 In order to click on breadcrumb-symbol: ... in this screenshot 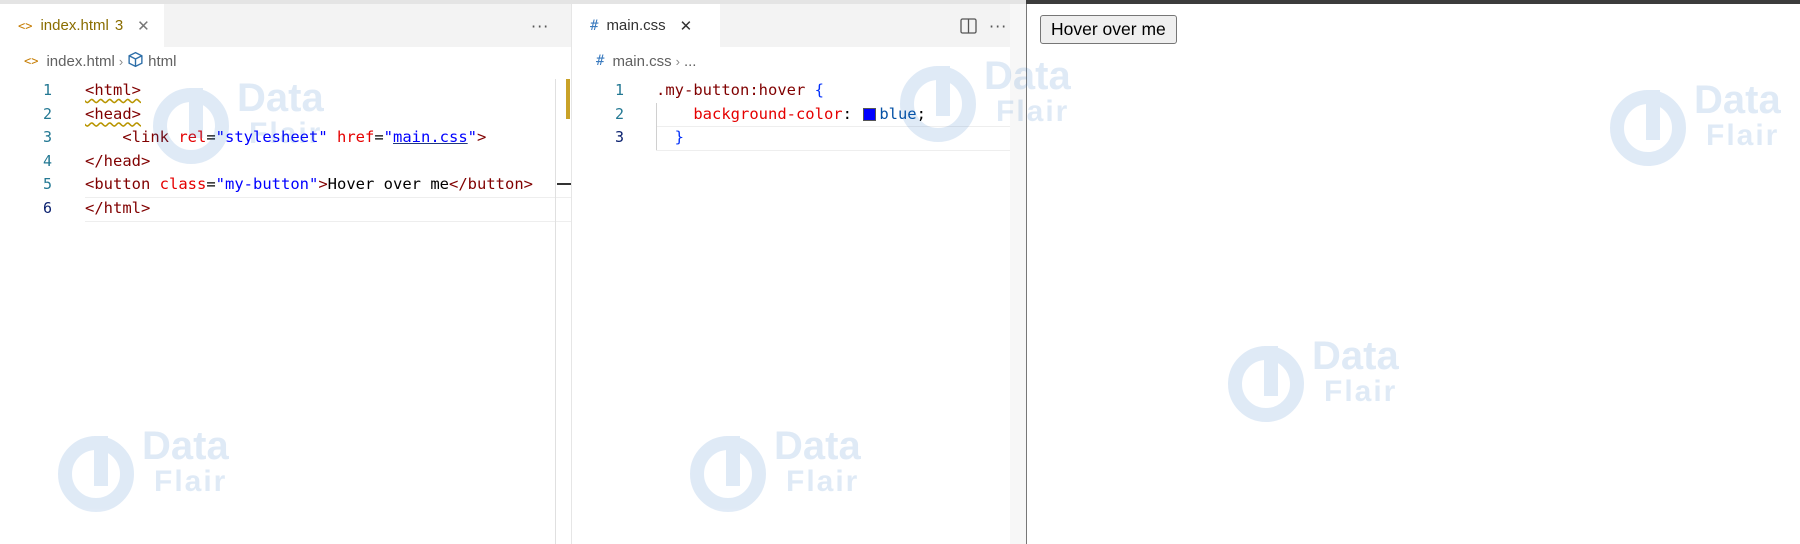, I will do `click(690, 61)`.